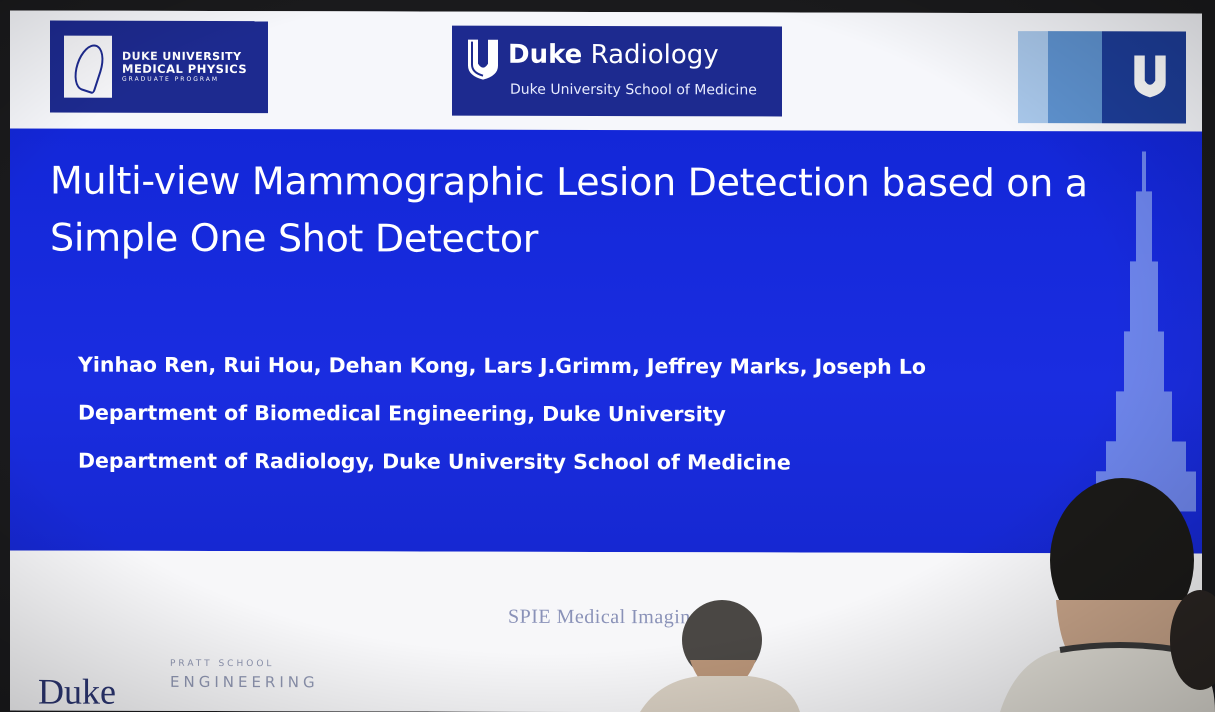  What do you see at coordinates (633, 90) in the screenshot?
I see `radiology-subtitle: Duke University School of Medicine` at bounding box center [633, 90].